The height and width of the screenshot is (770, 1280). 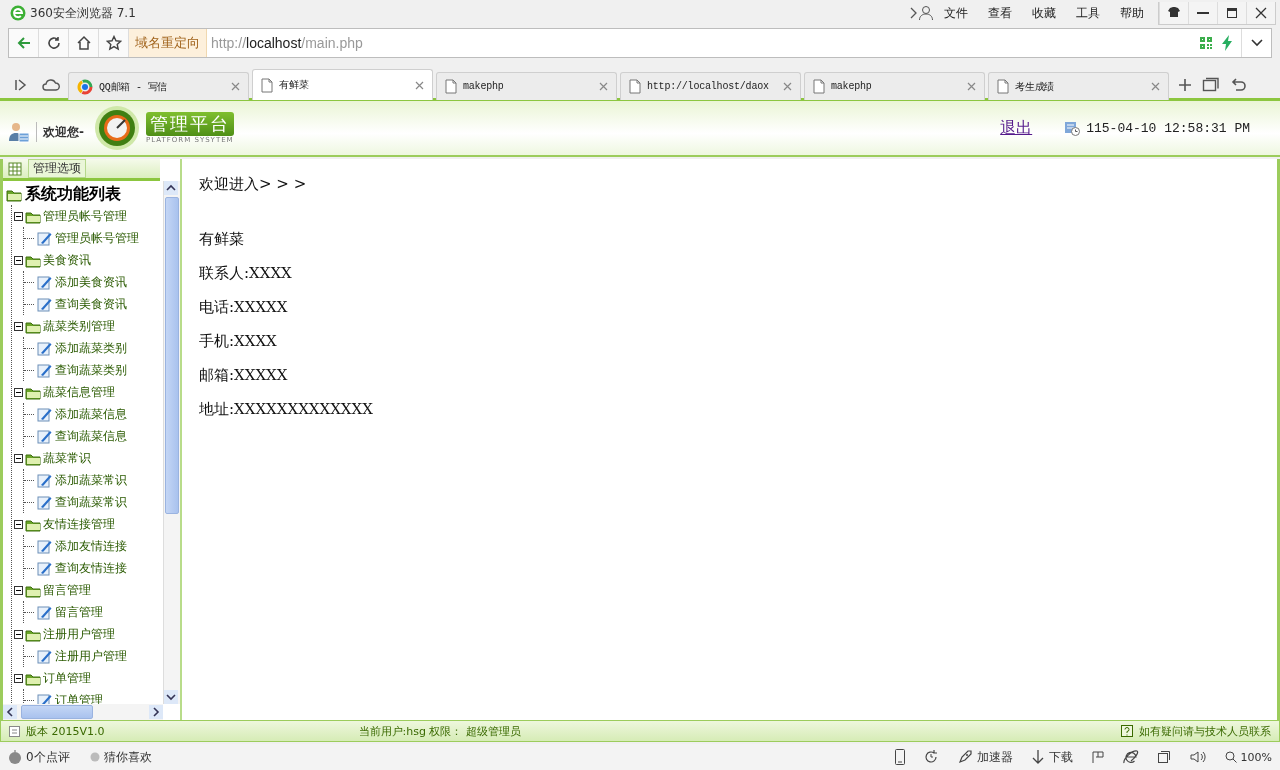 What do you see at coordinates (1205, 731) in the screenshot?
I see `help-text: 如有疑问请与技术人员联系` at bounding box center [1205, 731].